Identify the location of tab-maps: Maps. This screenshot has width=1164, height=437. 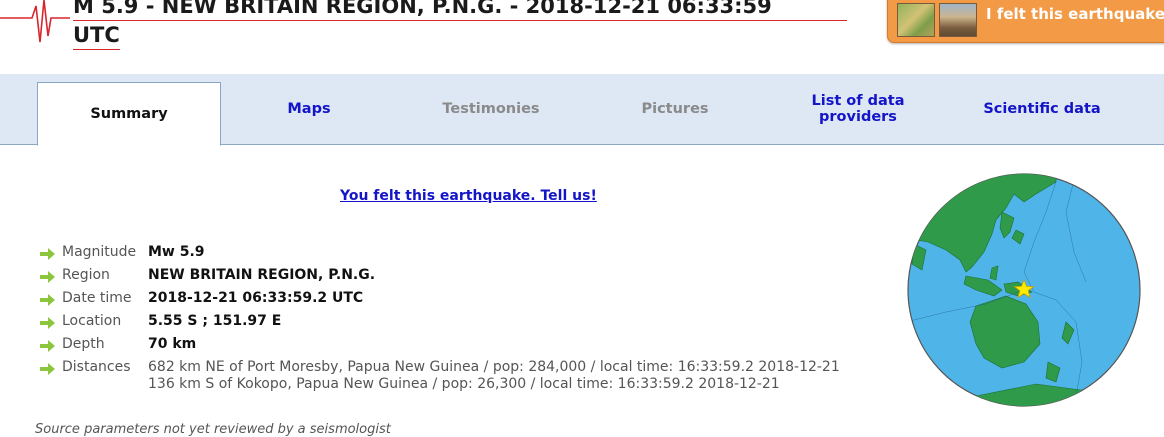
(309, 109).